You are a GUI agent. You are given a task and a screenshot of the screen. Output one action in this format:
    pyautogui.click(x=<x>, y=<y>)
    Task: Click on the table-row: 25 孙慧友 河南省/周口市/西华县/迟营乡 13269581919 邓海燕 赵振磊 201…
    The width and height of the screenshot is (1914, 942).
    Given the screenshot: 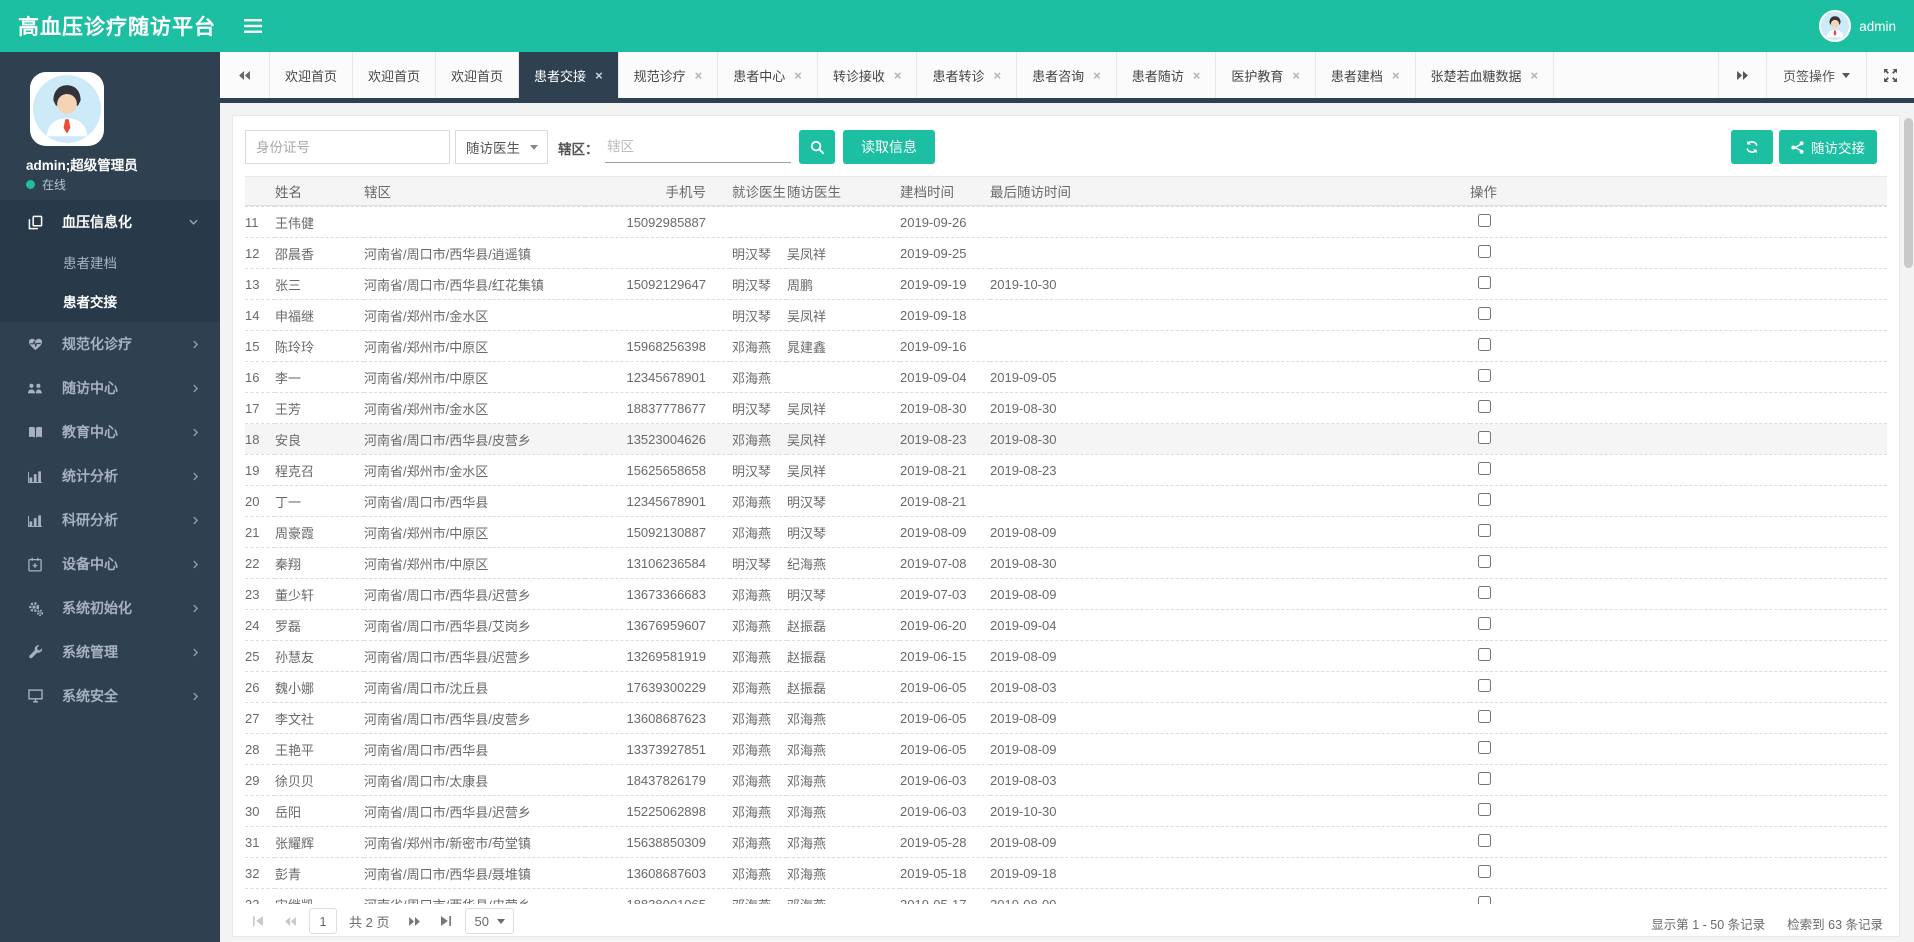 What is the action you would take?
    pyautogui.click(x=1066, y=656)
    